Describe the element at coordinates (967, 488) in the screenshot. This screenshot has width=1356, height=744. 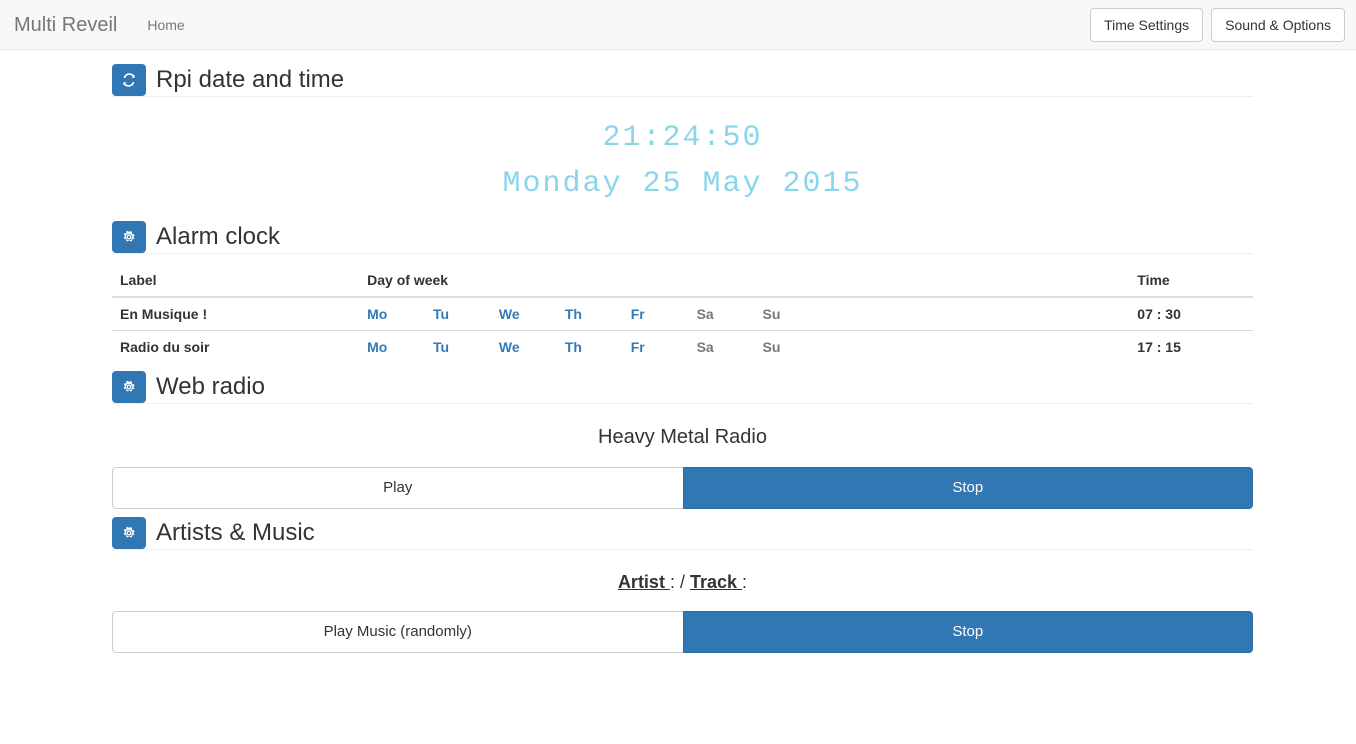
I see `radio-stop-button: Stop` at that location.